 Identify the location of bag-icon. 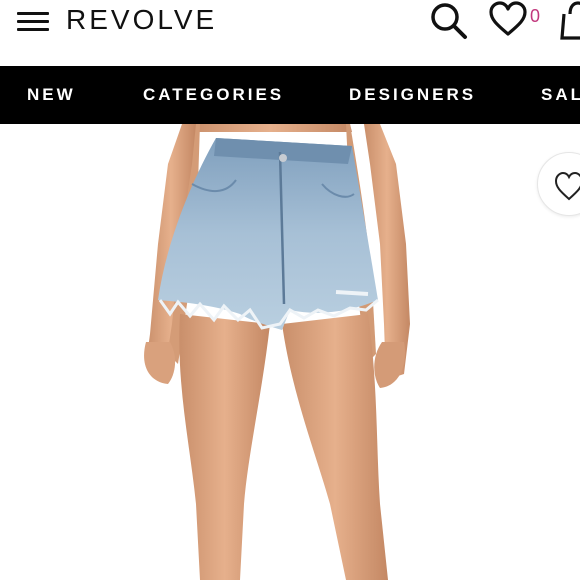
(569, 20).